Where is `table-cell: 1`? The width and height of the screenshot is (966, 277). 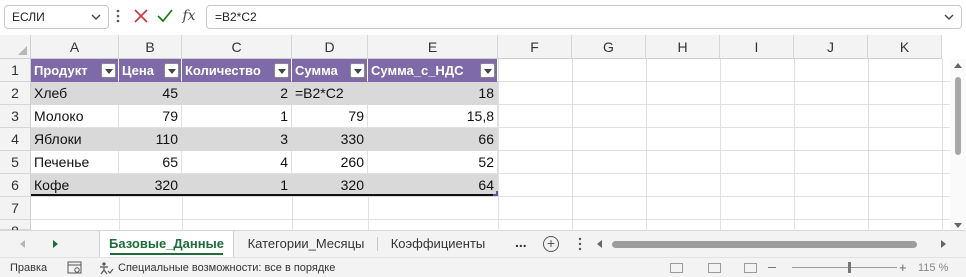
table-cell: 1 is located at coordinates (237, 116).